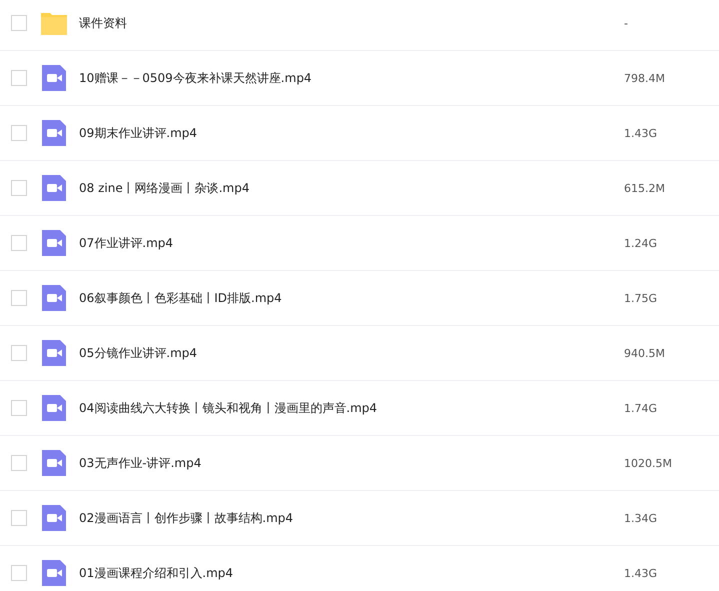 The height and width of the screenshot is (591, 719). What do you see at coordinates (351, 463) in the screenshot?
I see `file-name: 03无声作业-讲评.mp4` at bounding box center [351, 463].